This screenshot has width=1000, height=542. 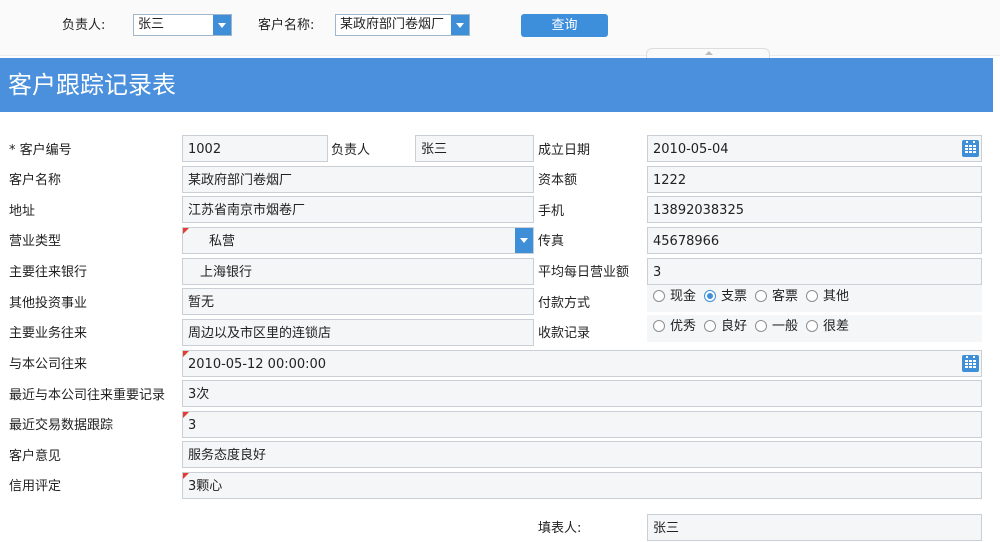 I want to click on owner-label: 负责人, so click(x=351, y=150).